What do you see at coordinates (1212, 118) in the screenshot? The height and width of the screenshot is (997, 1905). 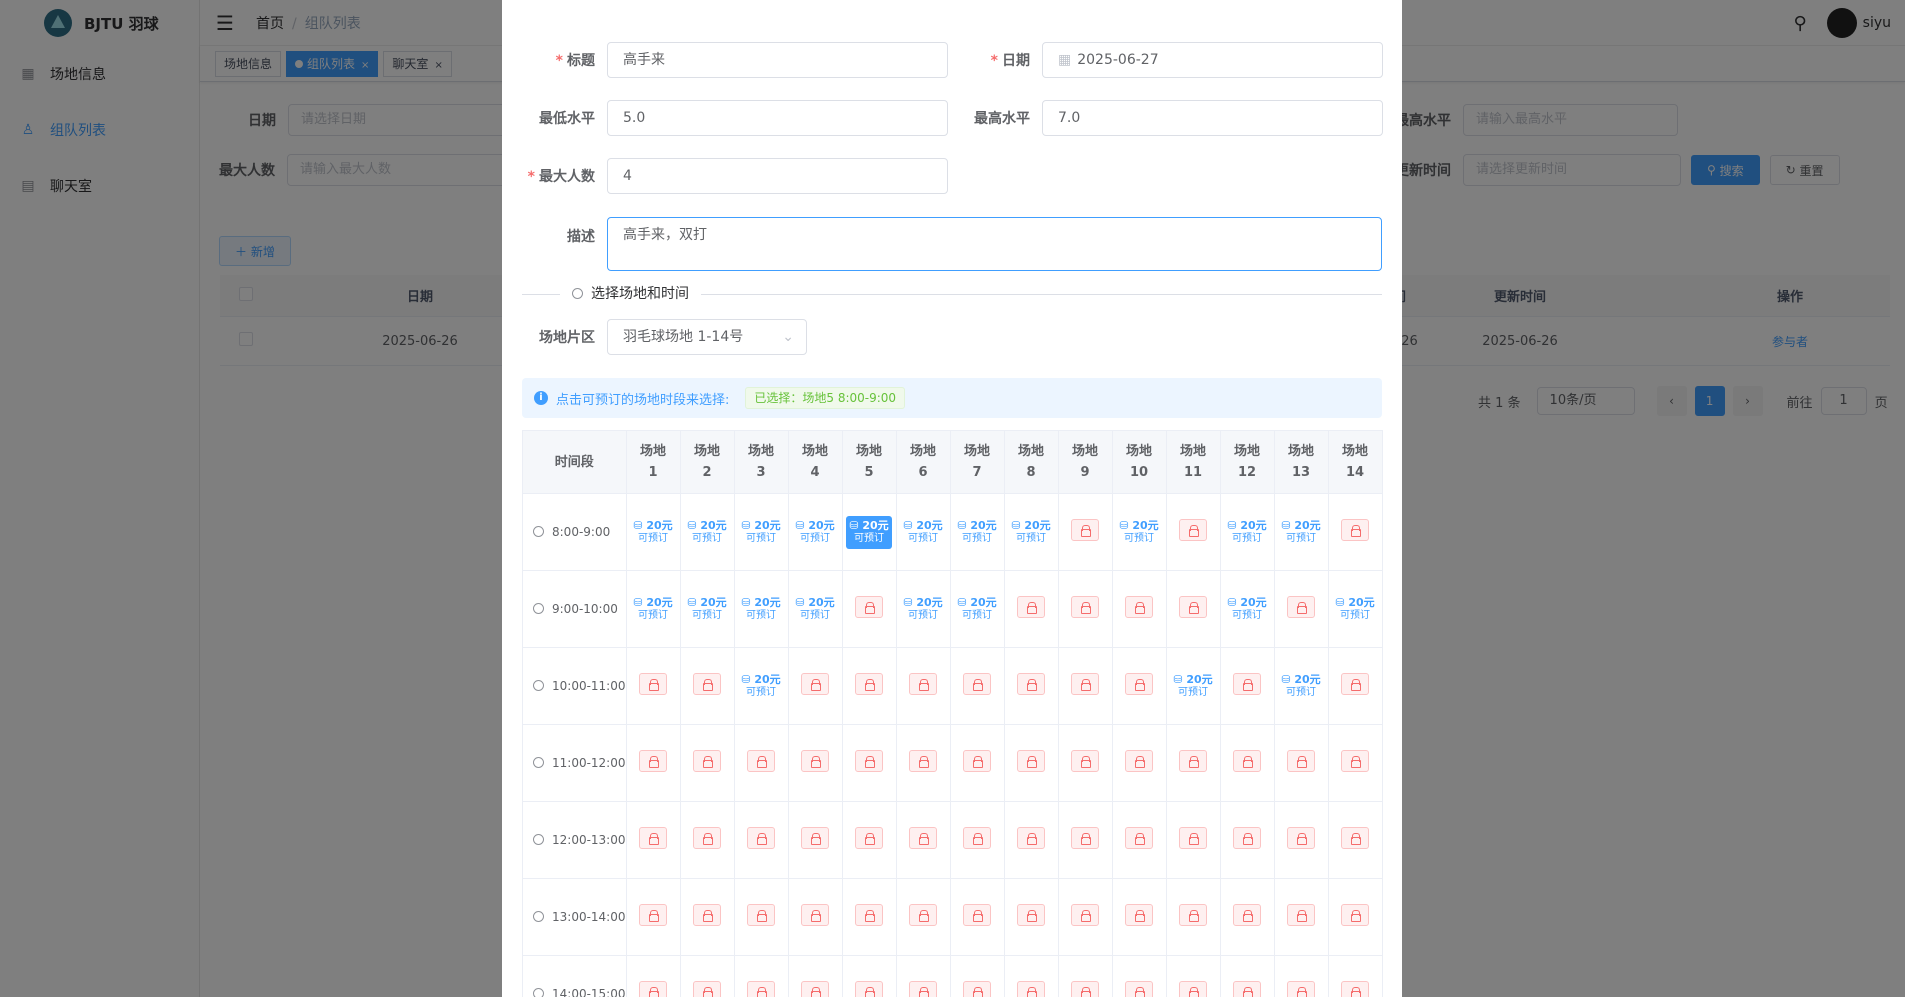 I see `max-level-input: 7.0` at bounding box center [1212, 118].